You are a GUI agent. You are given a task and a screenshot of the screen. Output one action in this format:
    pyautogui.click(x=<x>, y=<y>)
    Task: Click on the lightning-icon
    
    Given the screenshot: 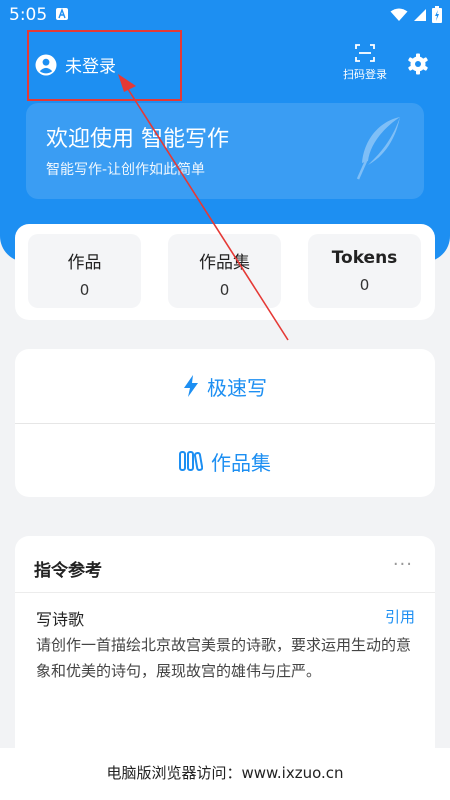 What is the action you would take?
    pyautogui.click(x=191, y=386)
    